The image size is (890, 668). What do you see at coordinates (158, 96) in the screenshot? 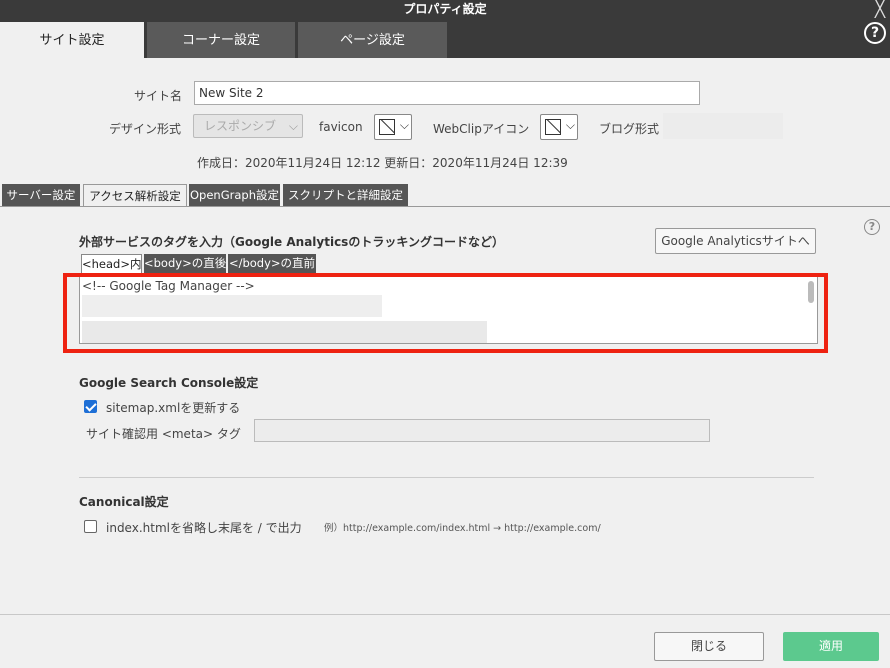
I see `site-name-label: サイト名` at bounding box center [158, 96].